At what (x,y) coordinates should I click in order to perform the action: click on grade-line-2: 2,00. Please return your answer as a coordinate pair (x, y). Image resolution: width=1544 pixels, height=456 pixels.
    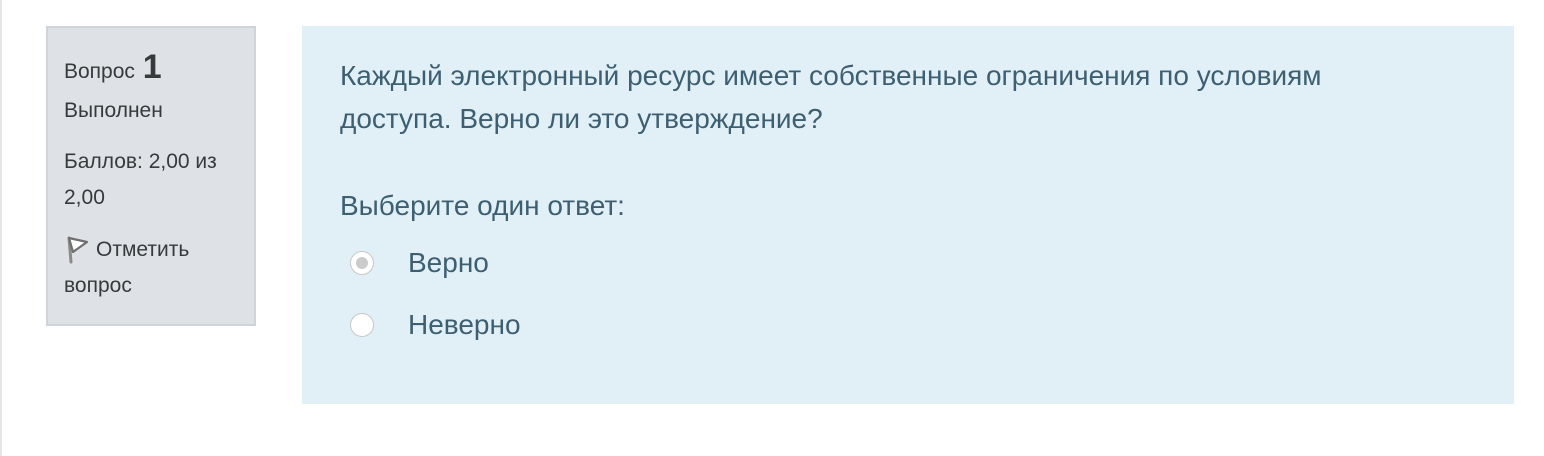
    Looking at the image, I should click on (84, 197).